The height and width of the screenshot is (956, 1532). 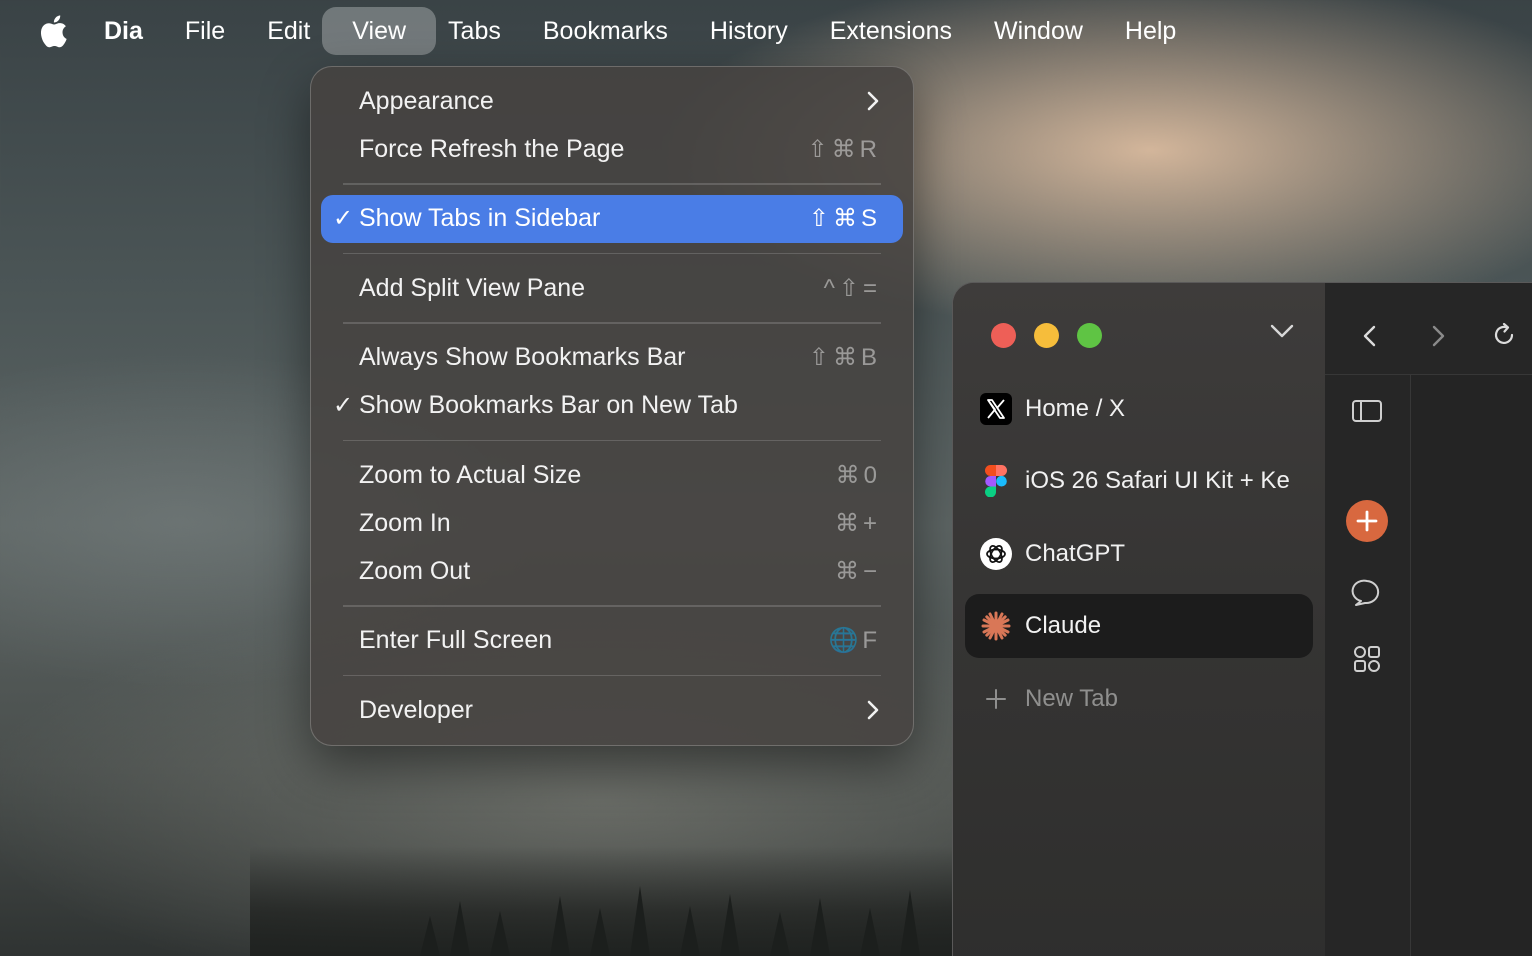 What do you see at coordinates (612, 288) in the screenshot?
I see `menu-item-add-split-view-pane: Add Split View Pane ^⇧=` at bounding box center [612, 288].